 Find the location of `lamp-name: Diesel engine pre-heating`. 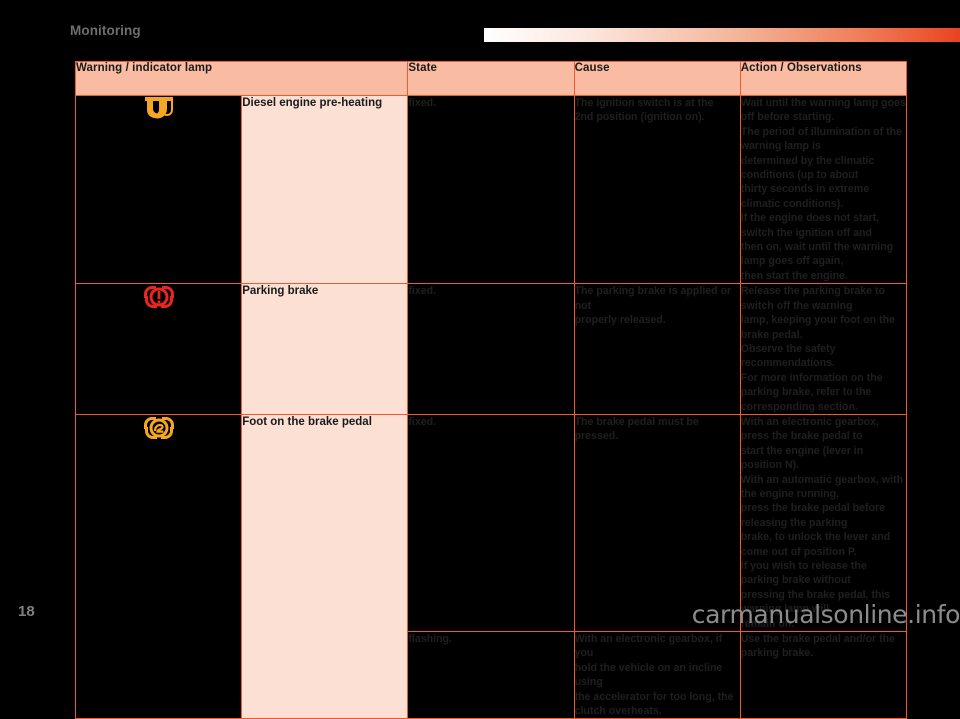

lamp-name: Diesel engine pre-heating is located at coordinates (325, 189).